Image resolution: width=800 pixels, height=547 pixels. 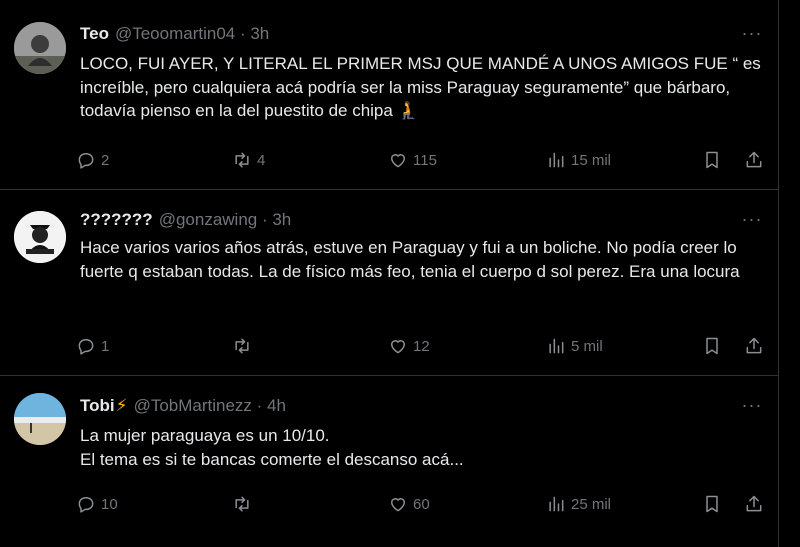 I want to click on display-name: ???????, so click(x=116, y=220).